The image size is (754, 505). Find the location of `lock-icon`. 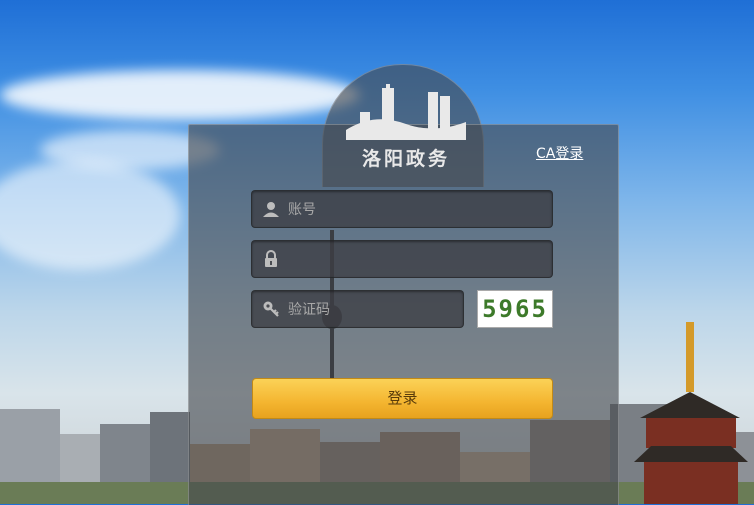

lock-icon is located at coordinates (271, 258).